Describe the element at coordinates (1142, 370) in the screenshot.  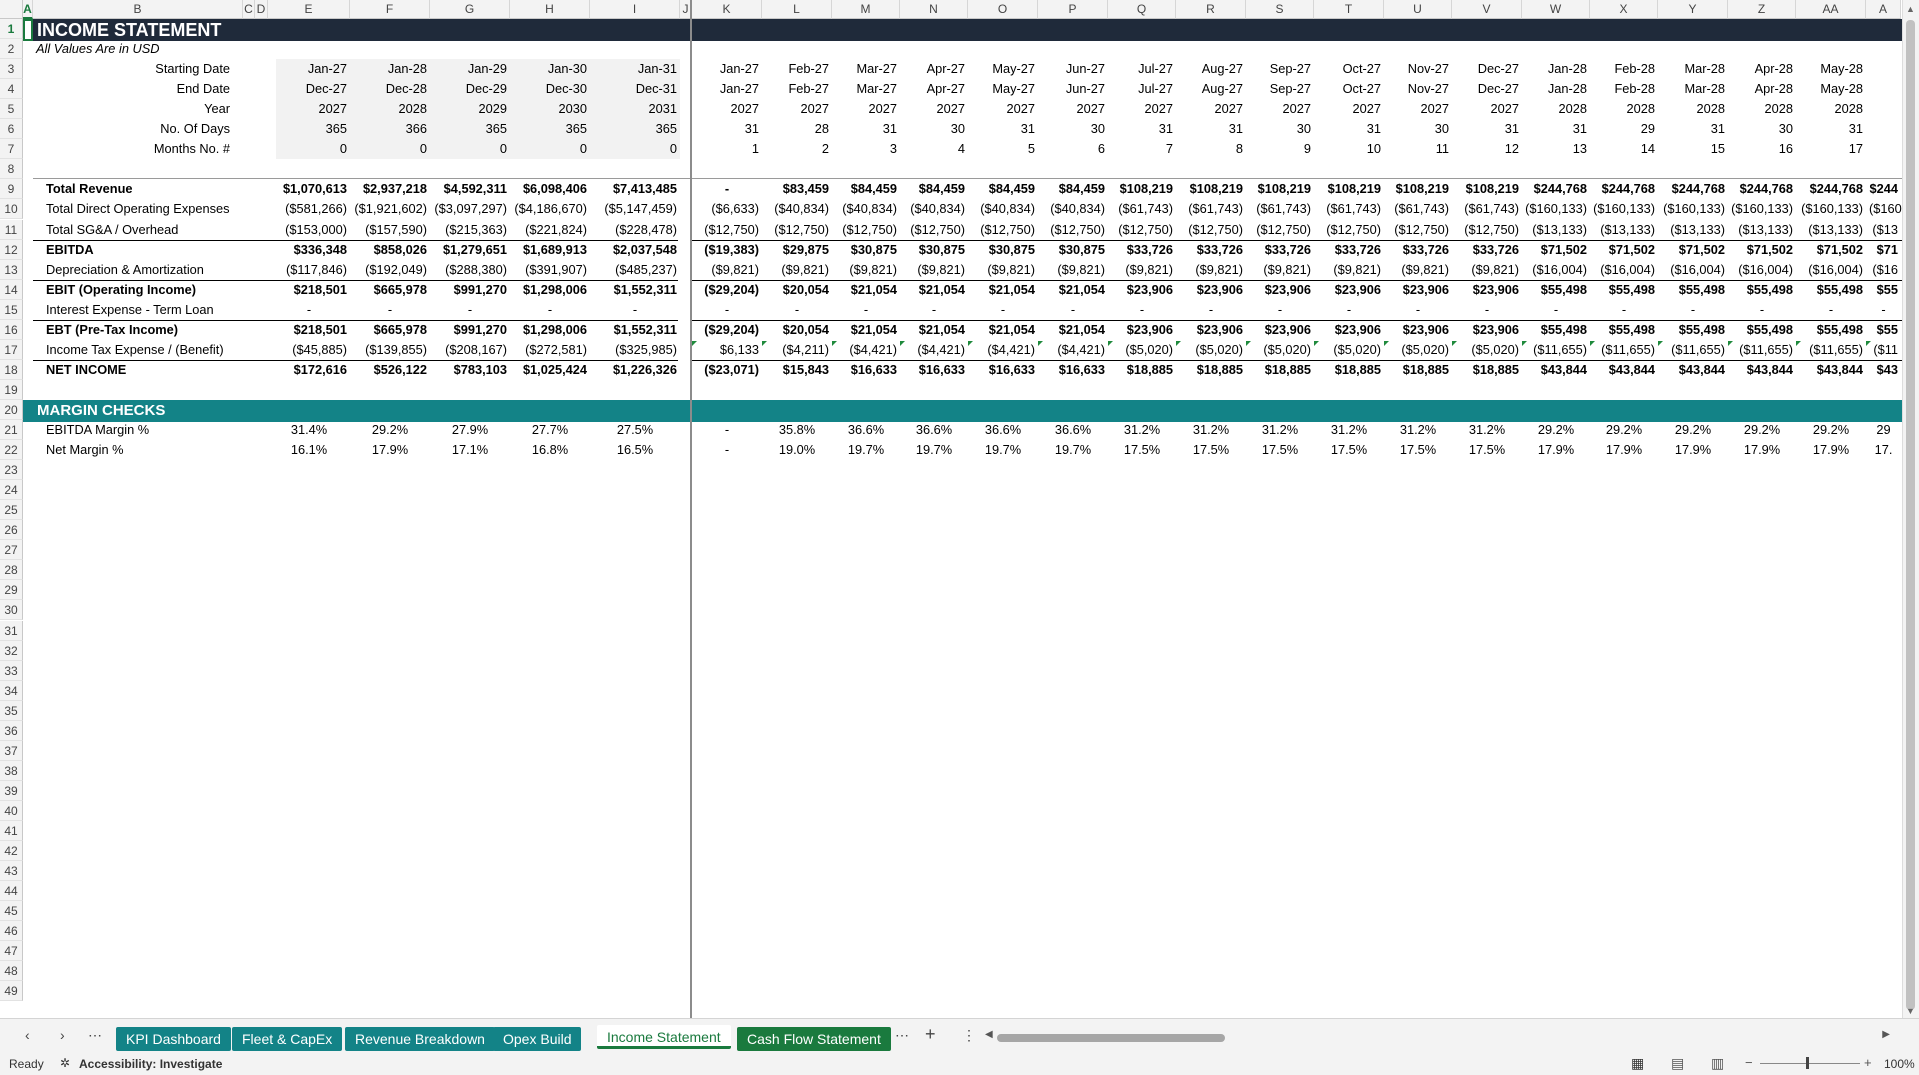
I see `value-cell: $18,885` at that location.